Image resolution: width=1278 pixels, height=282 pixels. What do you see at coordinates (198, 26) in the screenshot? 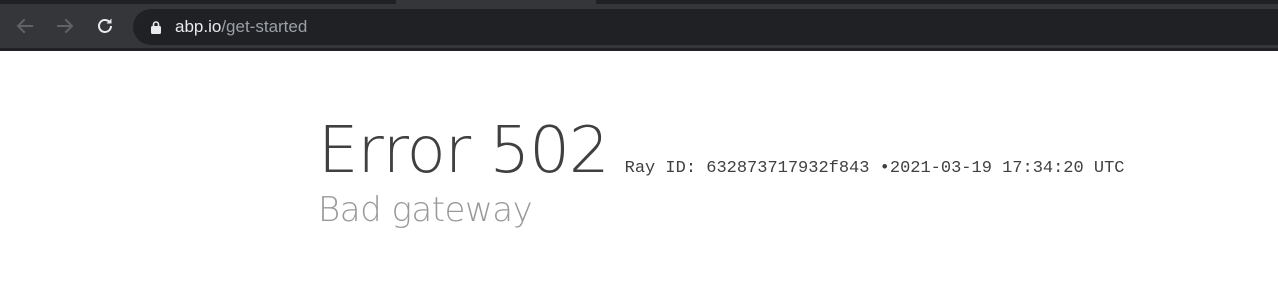
I see `url-host: abp.io` at bounding box center [198, 26].